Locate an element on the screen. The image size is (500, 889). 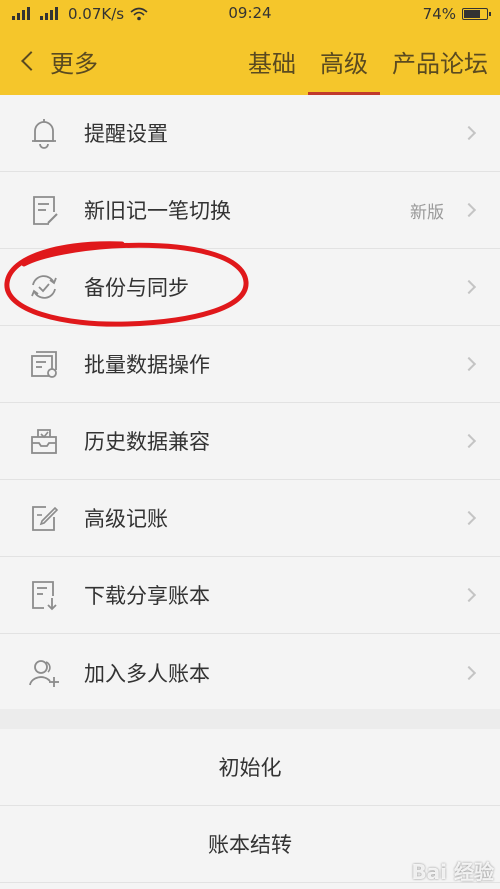
tab-bar: 基础 高级 产品论坛 is located at coordinates (368, 61).